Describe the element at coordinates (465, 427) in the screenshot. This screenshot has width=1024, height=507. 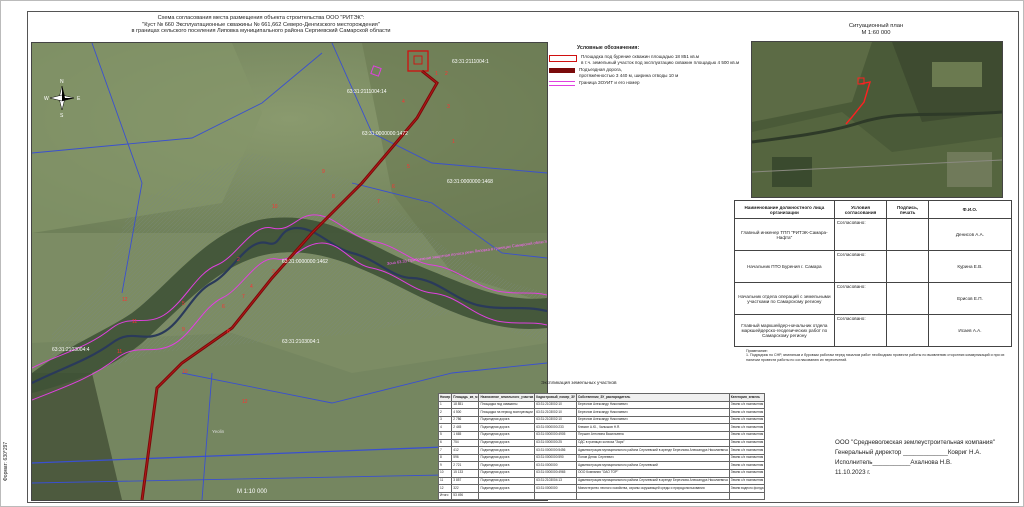
I see `plots-cell: 2 445` at that location.